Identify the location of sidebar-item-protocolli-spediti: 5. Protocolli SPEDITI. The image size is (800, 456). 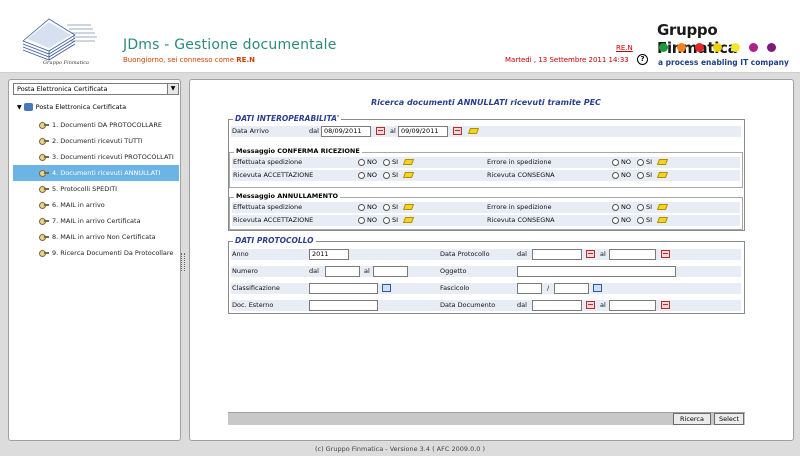
(96, 189).